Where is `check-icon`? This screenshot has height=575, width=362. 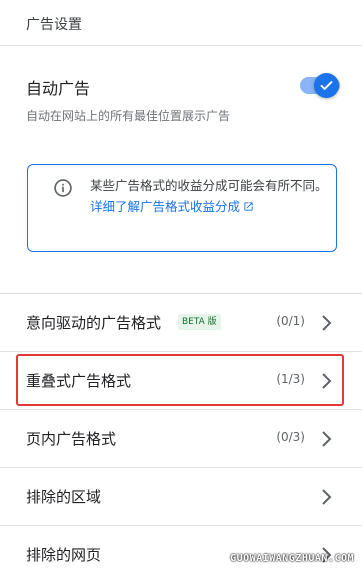
check-icon is located at coordinates (326, 85).